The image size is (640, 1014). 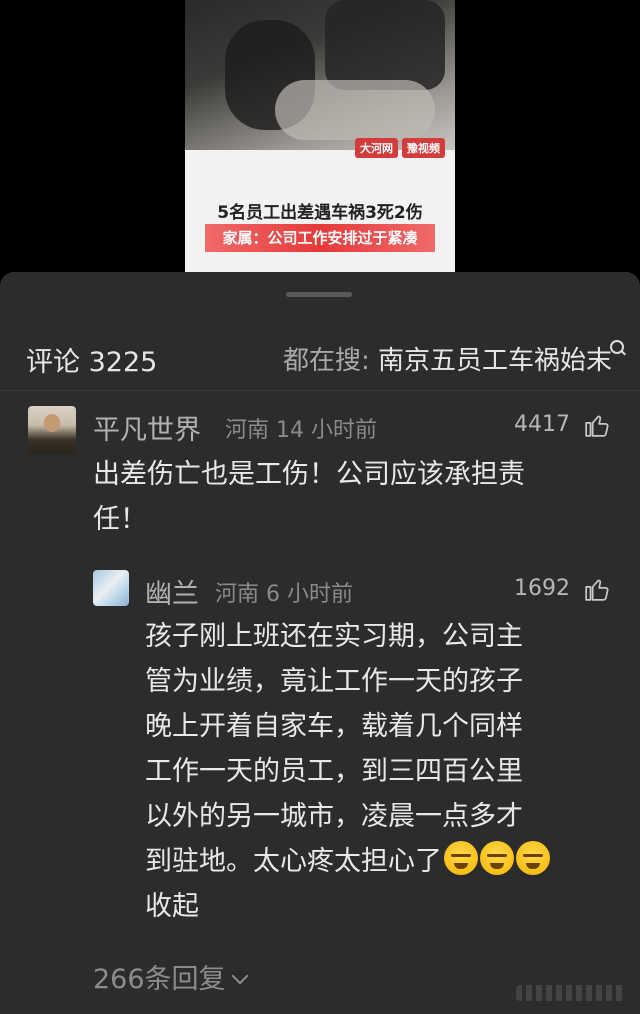 I want to click on reply-text-line: 管为业绩，竟让工作一天的孩子, so click(x=334, y=681).